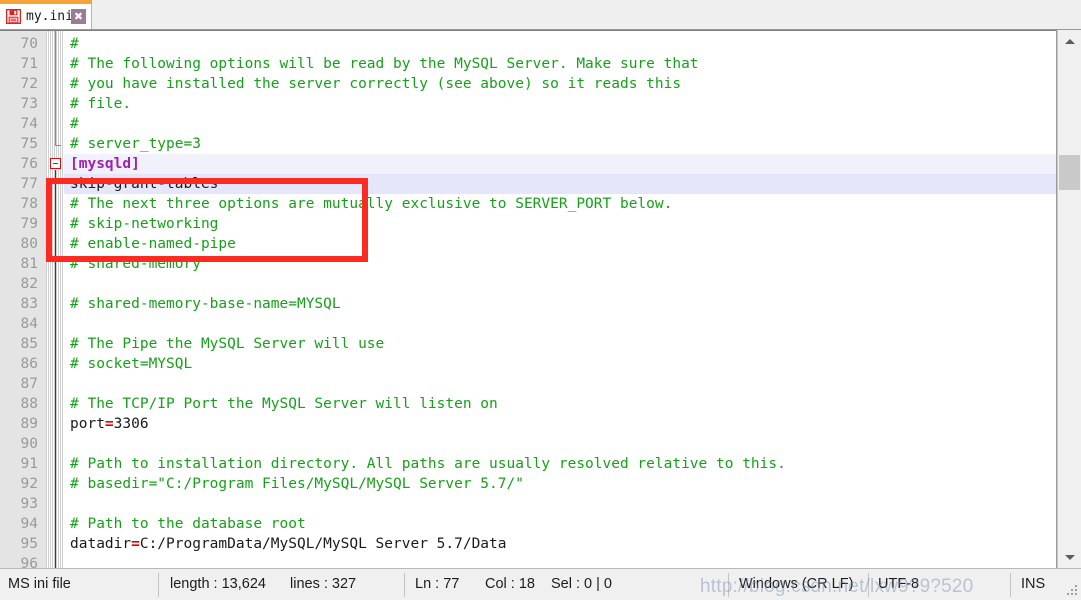 This screenshot has width=1081, height=600. What do you see at coordinates (131, 364) in the screenshot?
I see `code-line-text: # socket=MYSQL` at bounding box center [131, 364].